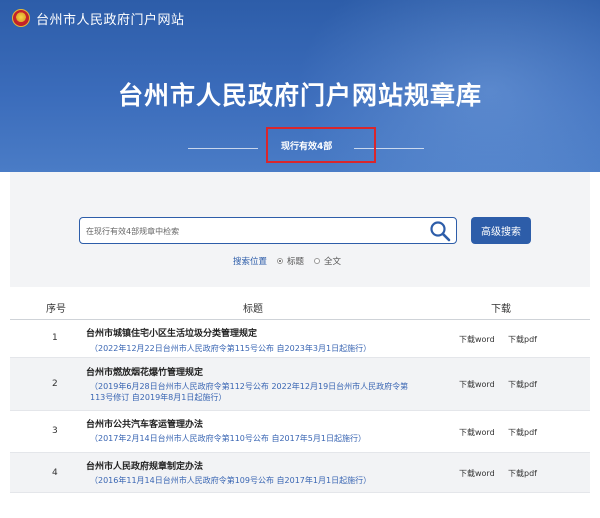 The width and height of the screenshot is (600, 518). Describe the element at coordinates (110, 18) in the screenshot. I see `site-name: 台州市人民政府门户网站` at that location.